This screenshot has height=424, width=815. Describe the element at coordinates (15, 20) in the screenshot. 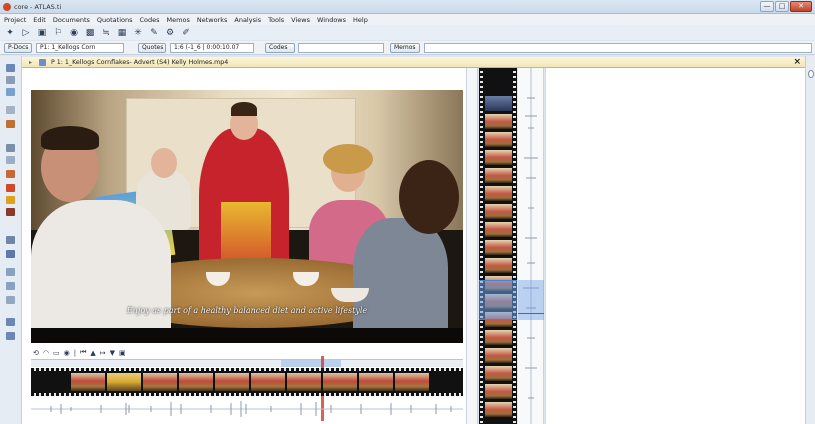

I see `menu-project: Project` at that location.